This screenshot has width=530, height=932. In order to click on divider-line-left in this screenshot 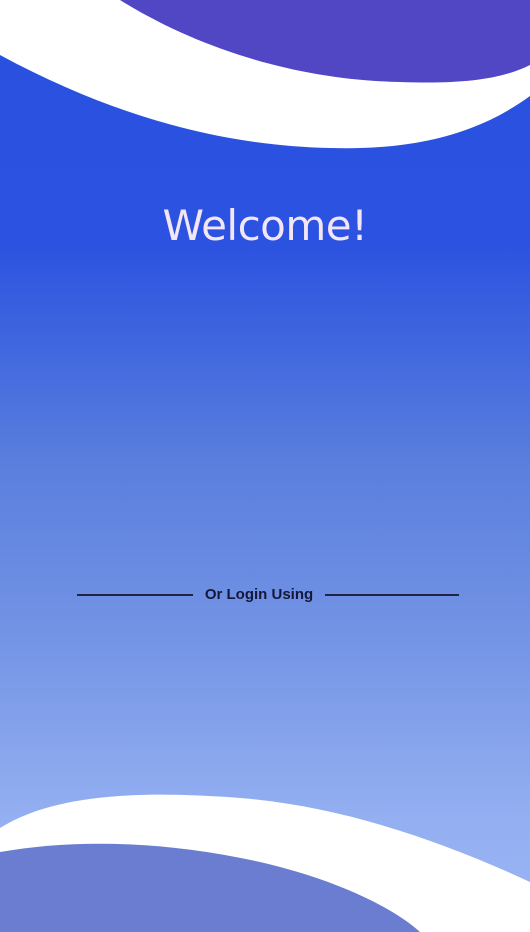, I will do `click(135, 595)`.